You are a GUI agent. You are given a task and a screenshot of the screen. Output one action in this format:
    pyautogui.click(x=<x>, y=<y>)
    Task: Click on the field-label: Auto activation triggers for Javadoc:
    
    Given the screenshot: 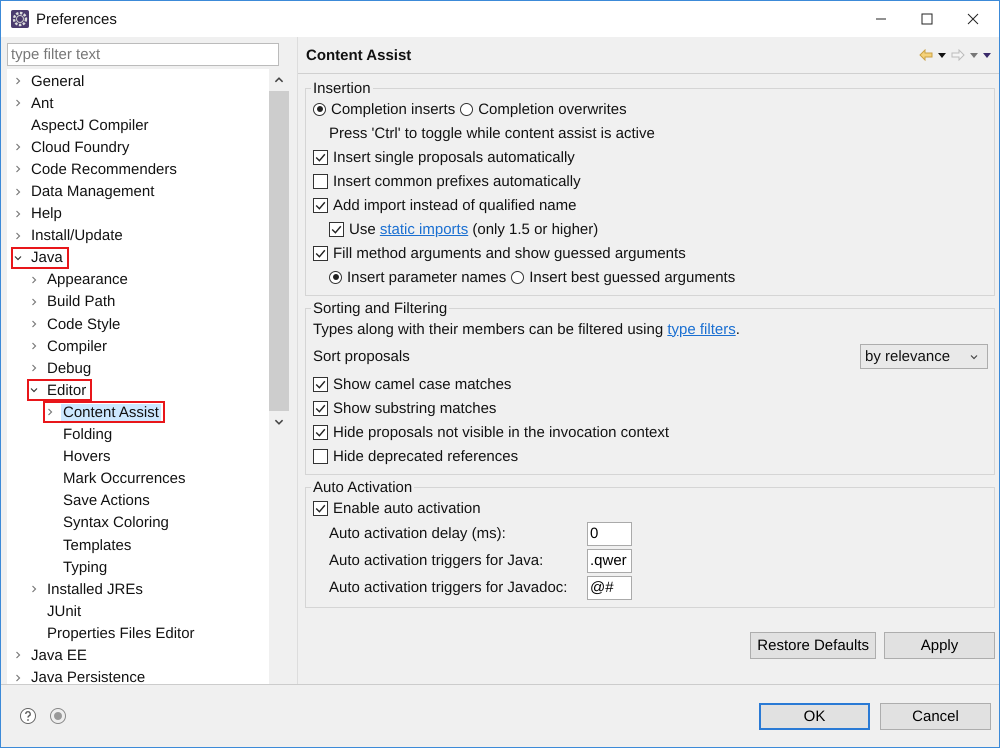 What is the action you would take?
    pyautogui.click(x=448, y=587)
    